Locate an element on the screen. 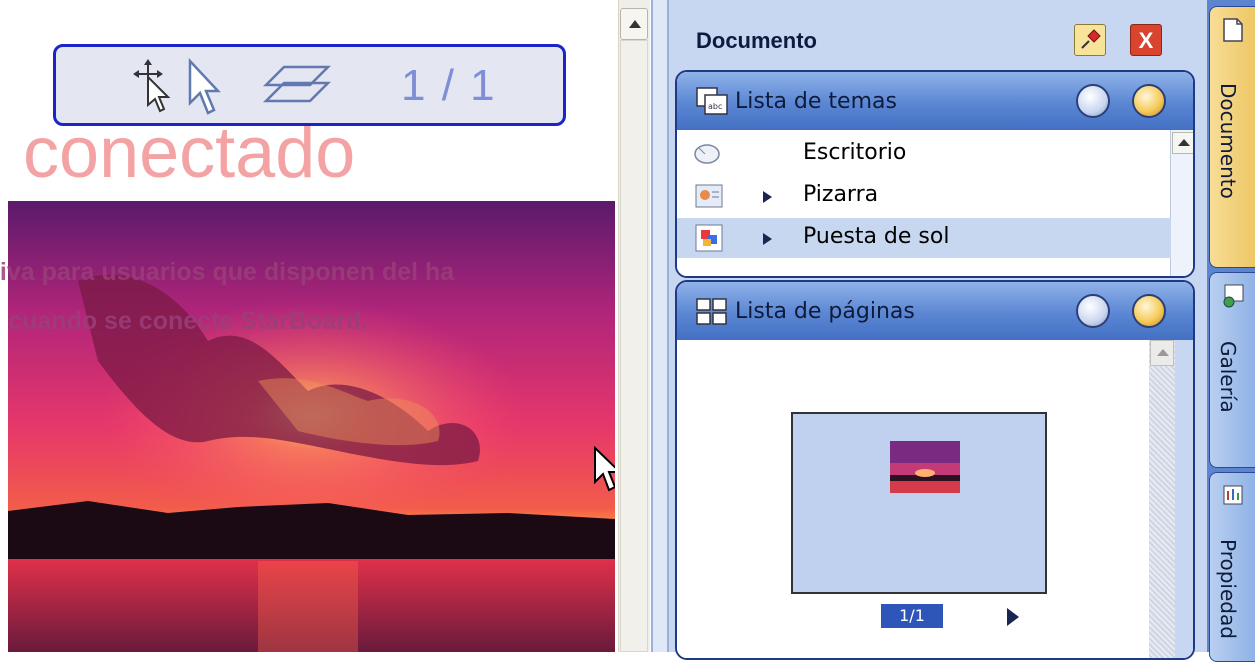  panel-title: Documento is located at coordinates (756, 40).